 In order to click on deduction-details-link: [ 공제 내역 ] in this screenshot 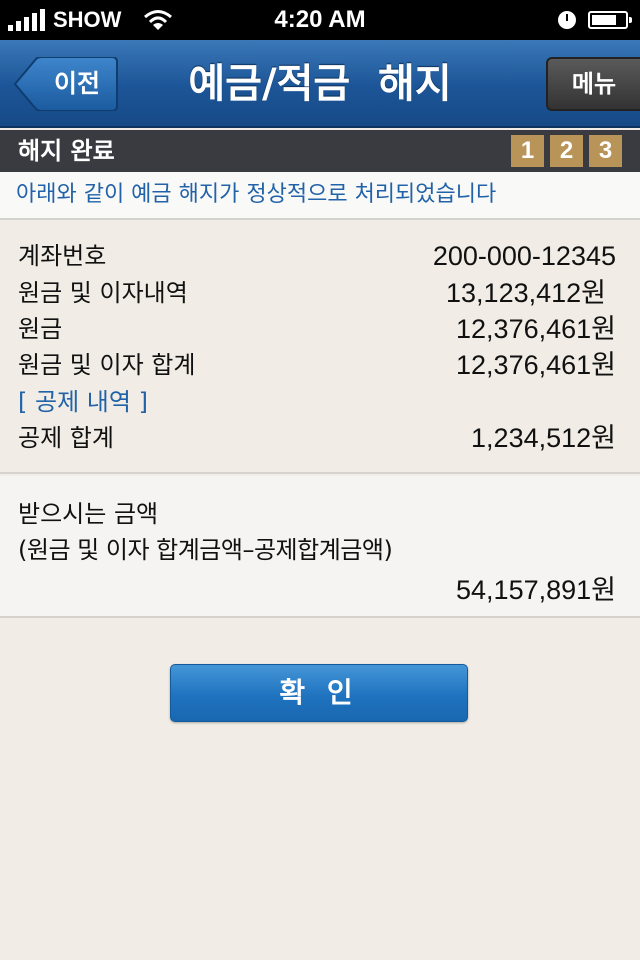, I will do `click(83, 402)`.